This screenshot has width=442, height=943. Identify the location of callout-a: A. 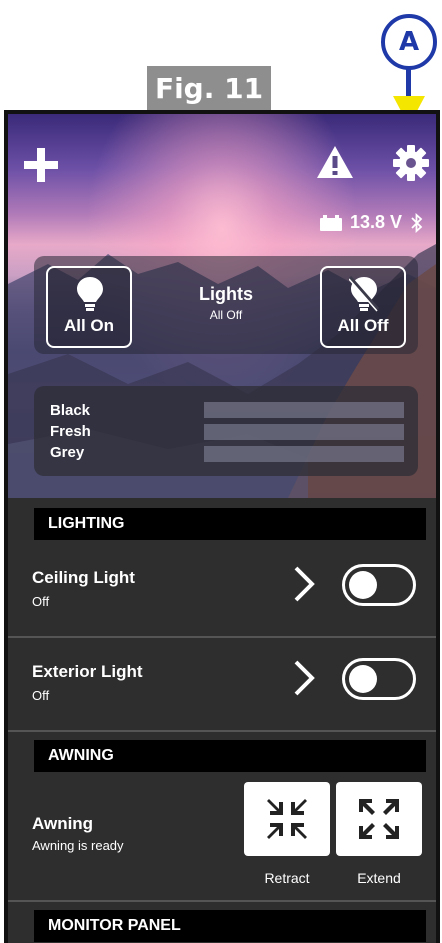
(409, 42).